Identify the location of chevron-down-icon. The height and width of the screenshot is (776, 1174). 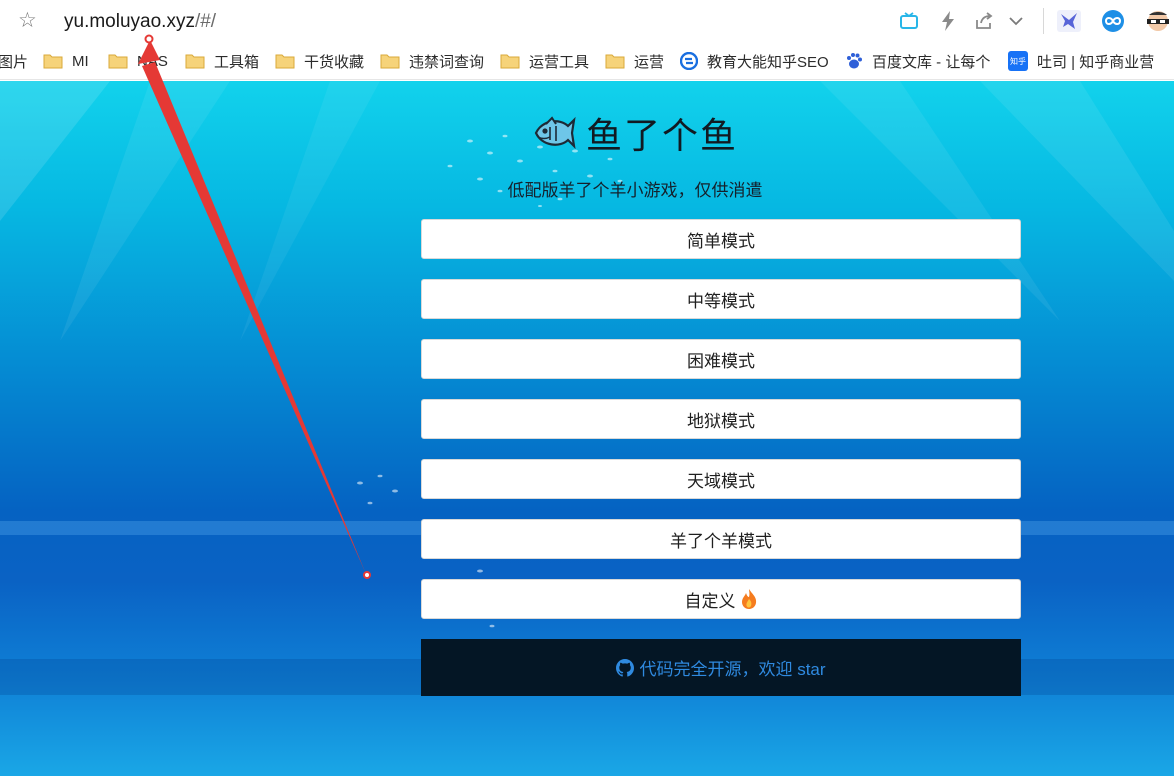
(1016, 21).